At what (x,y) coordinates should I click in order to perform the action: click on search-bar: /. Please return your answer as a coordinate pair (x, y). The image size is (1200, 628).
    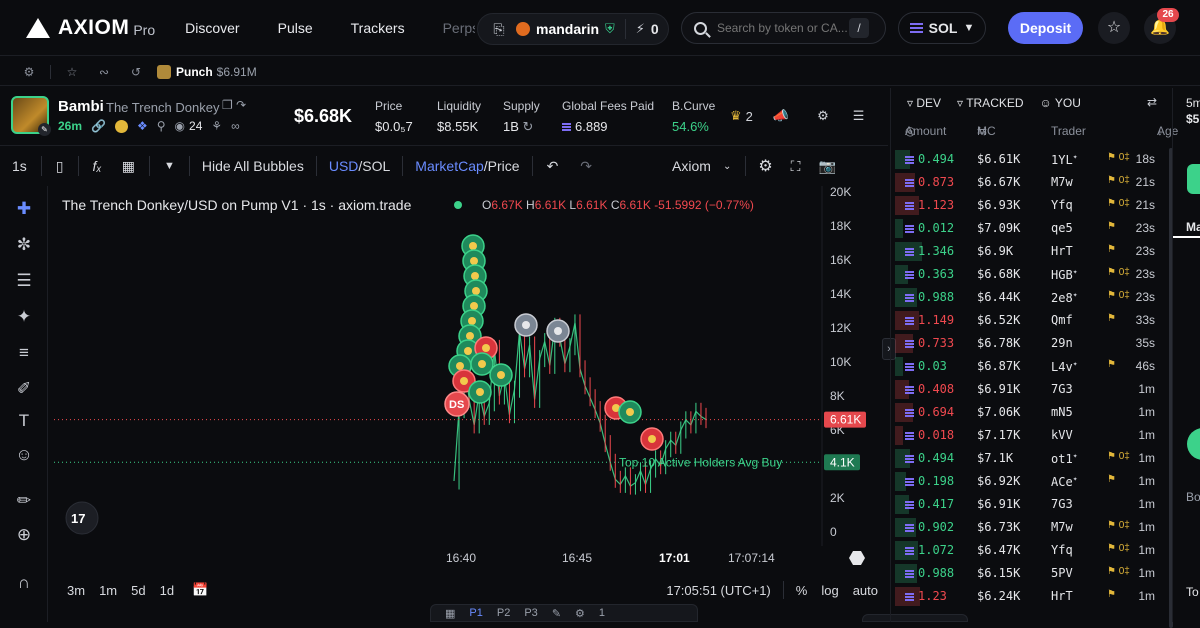
    Looking at the image, I should click on (783, 28).